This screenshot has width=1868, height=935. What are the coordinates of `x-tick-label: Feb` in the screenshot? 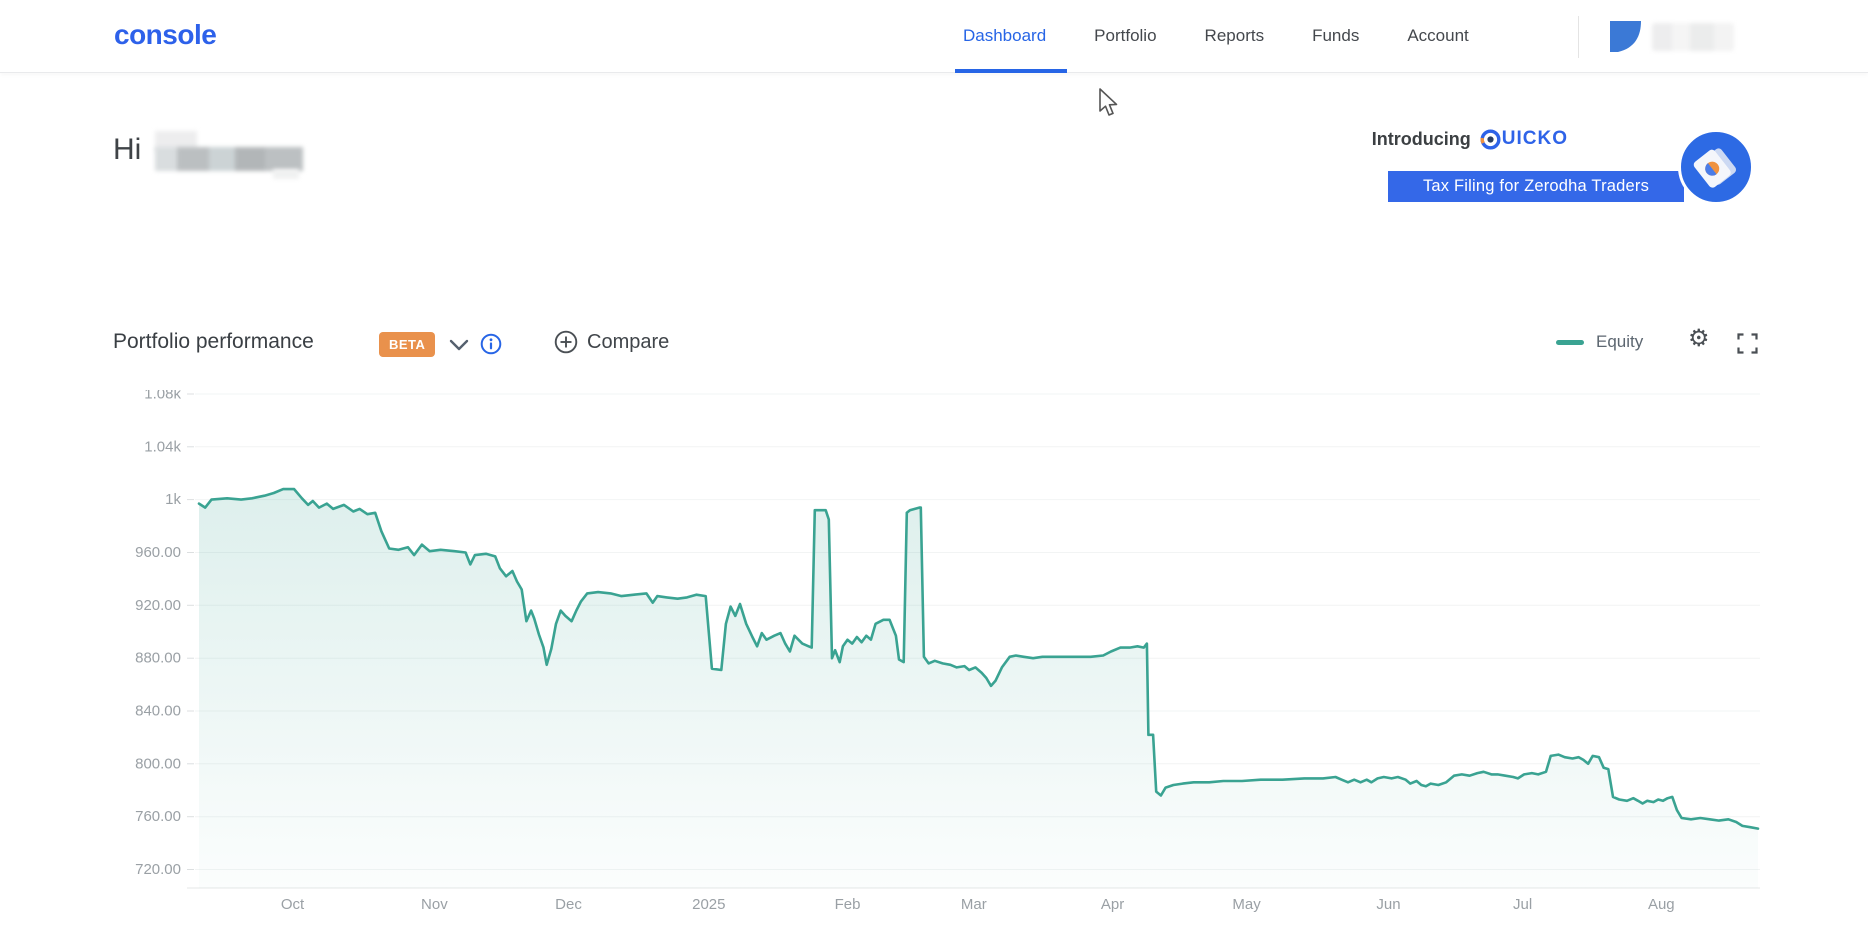 It's located at (848, 904).